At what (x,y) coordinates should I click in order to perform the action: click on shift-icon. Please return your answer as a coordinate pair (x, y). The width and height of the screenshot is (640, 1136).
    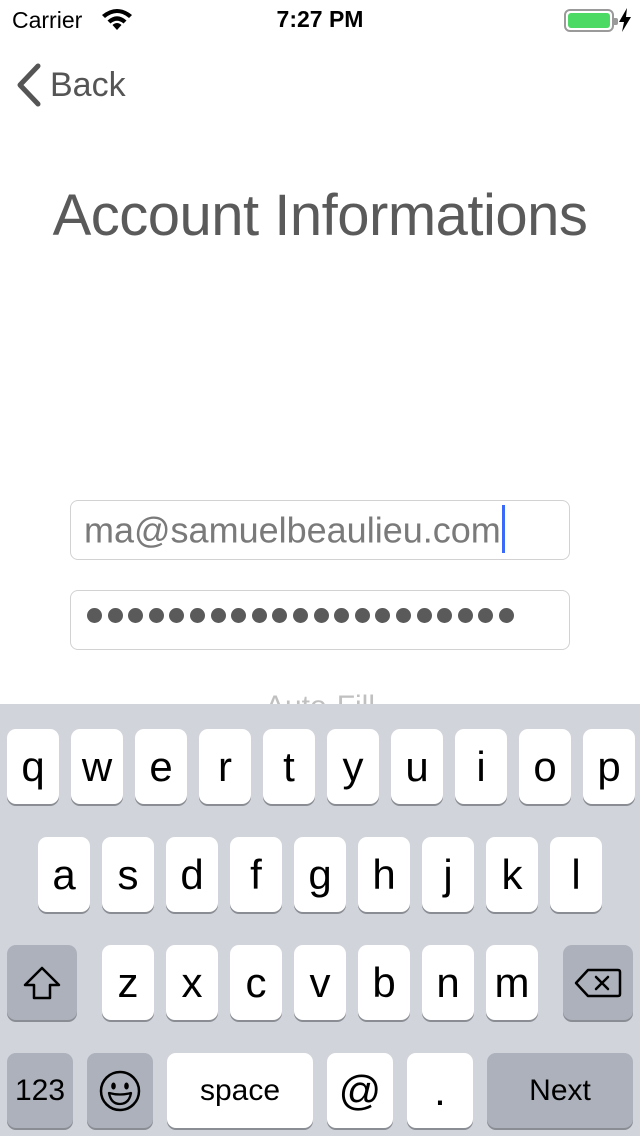
    Looking at the image, I should click on (42, 982).